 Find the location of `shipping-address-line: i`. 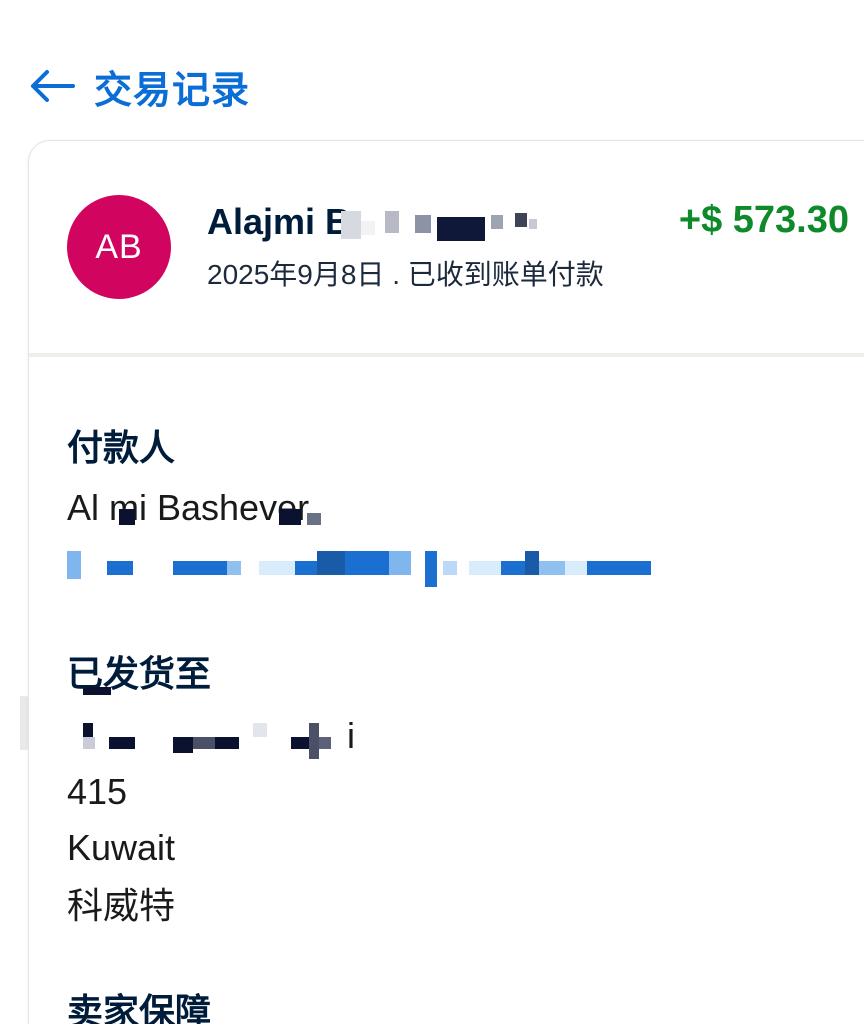

shipping-address-line: i is located at coordinates (351, 735).